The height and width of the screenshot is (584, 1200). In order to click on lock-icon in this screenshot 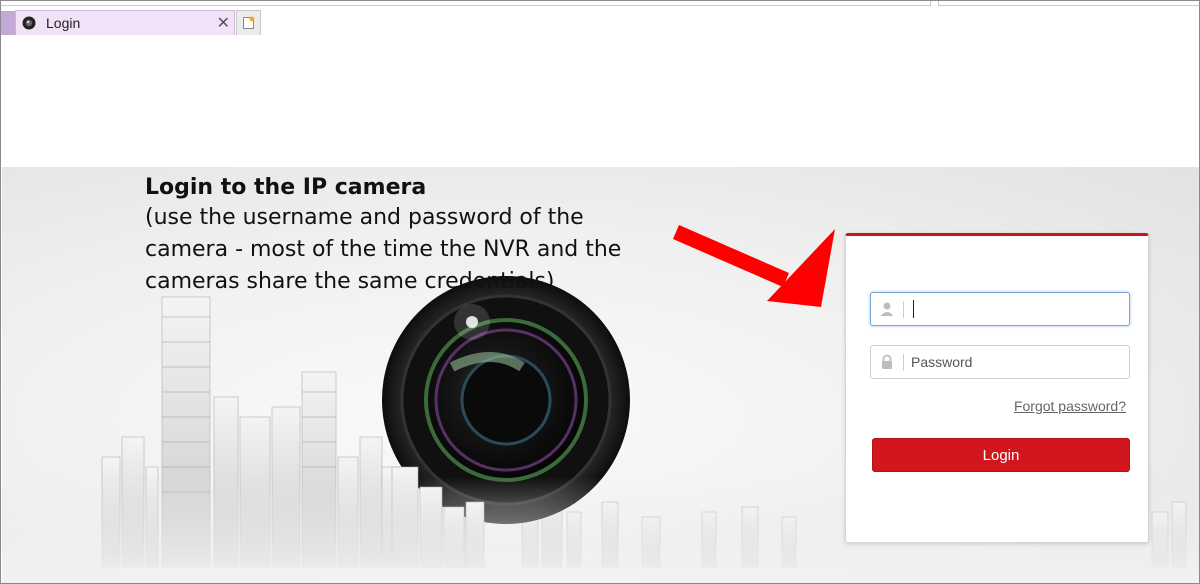, I will do `click(887, 361)`.